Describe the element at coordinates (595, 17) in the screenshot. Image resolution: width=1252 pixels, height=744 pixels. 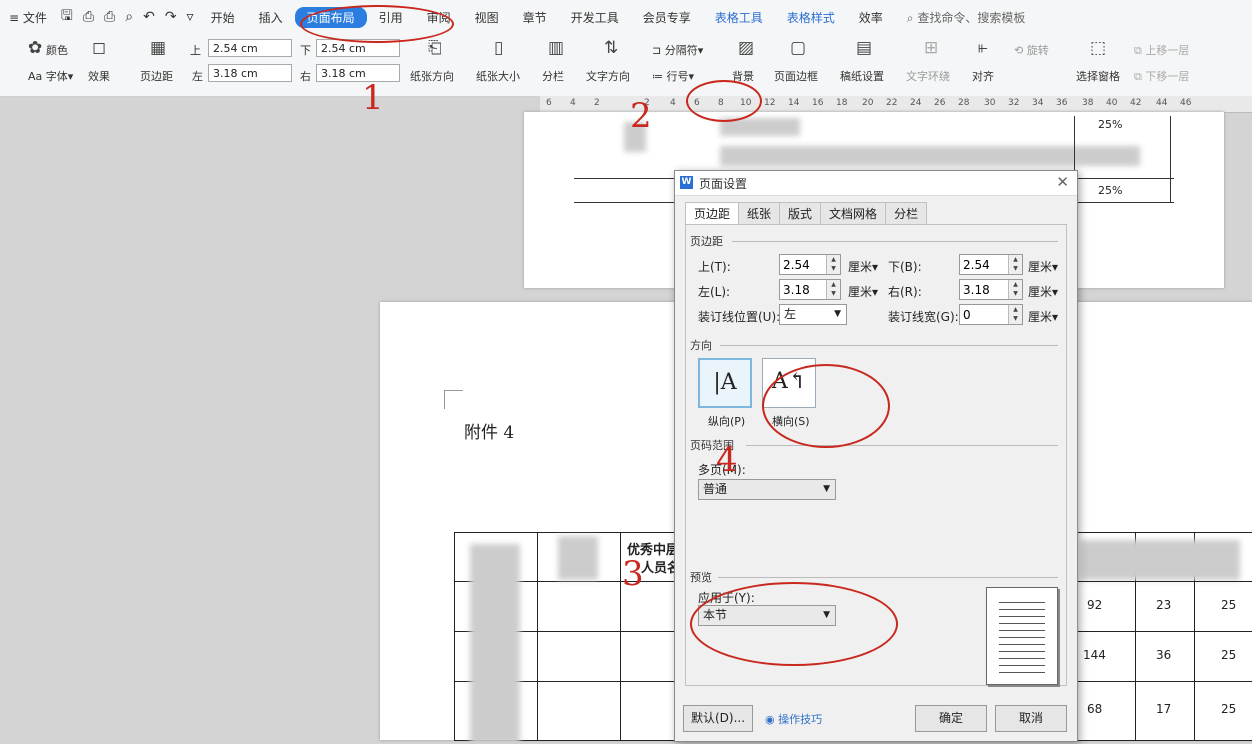
I see `tab-developer: 开发工具` at that location.